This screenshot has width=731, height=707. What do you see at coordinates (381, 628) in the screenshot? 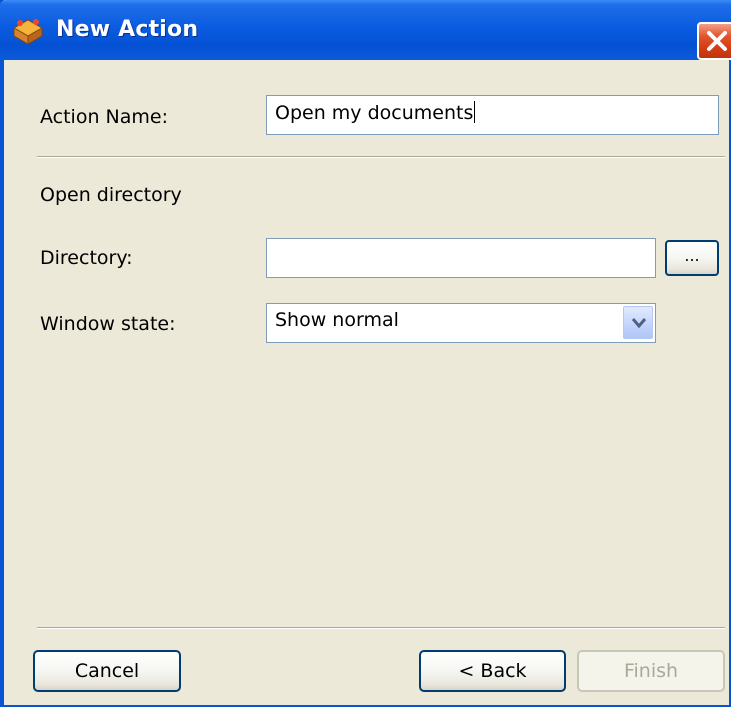
I see `bottom-separator` at bounding box center [381, 628].